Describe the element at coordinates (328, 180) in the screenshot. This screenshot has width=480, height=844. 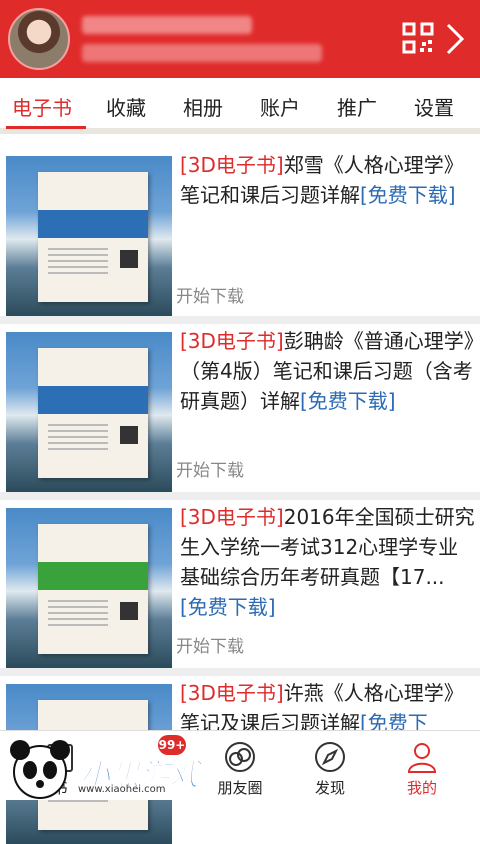
I see `book-title: [3D电子书]郑雪《人格心理学》笔记和课后习题详解[免费下载]` at that location.